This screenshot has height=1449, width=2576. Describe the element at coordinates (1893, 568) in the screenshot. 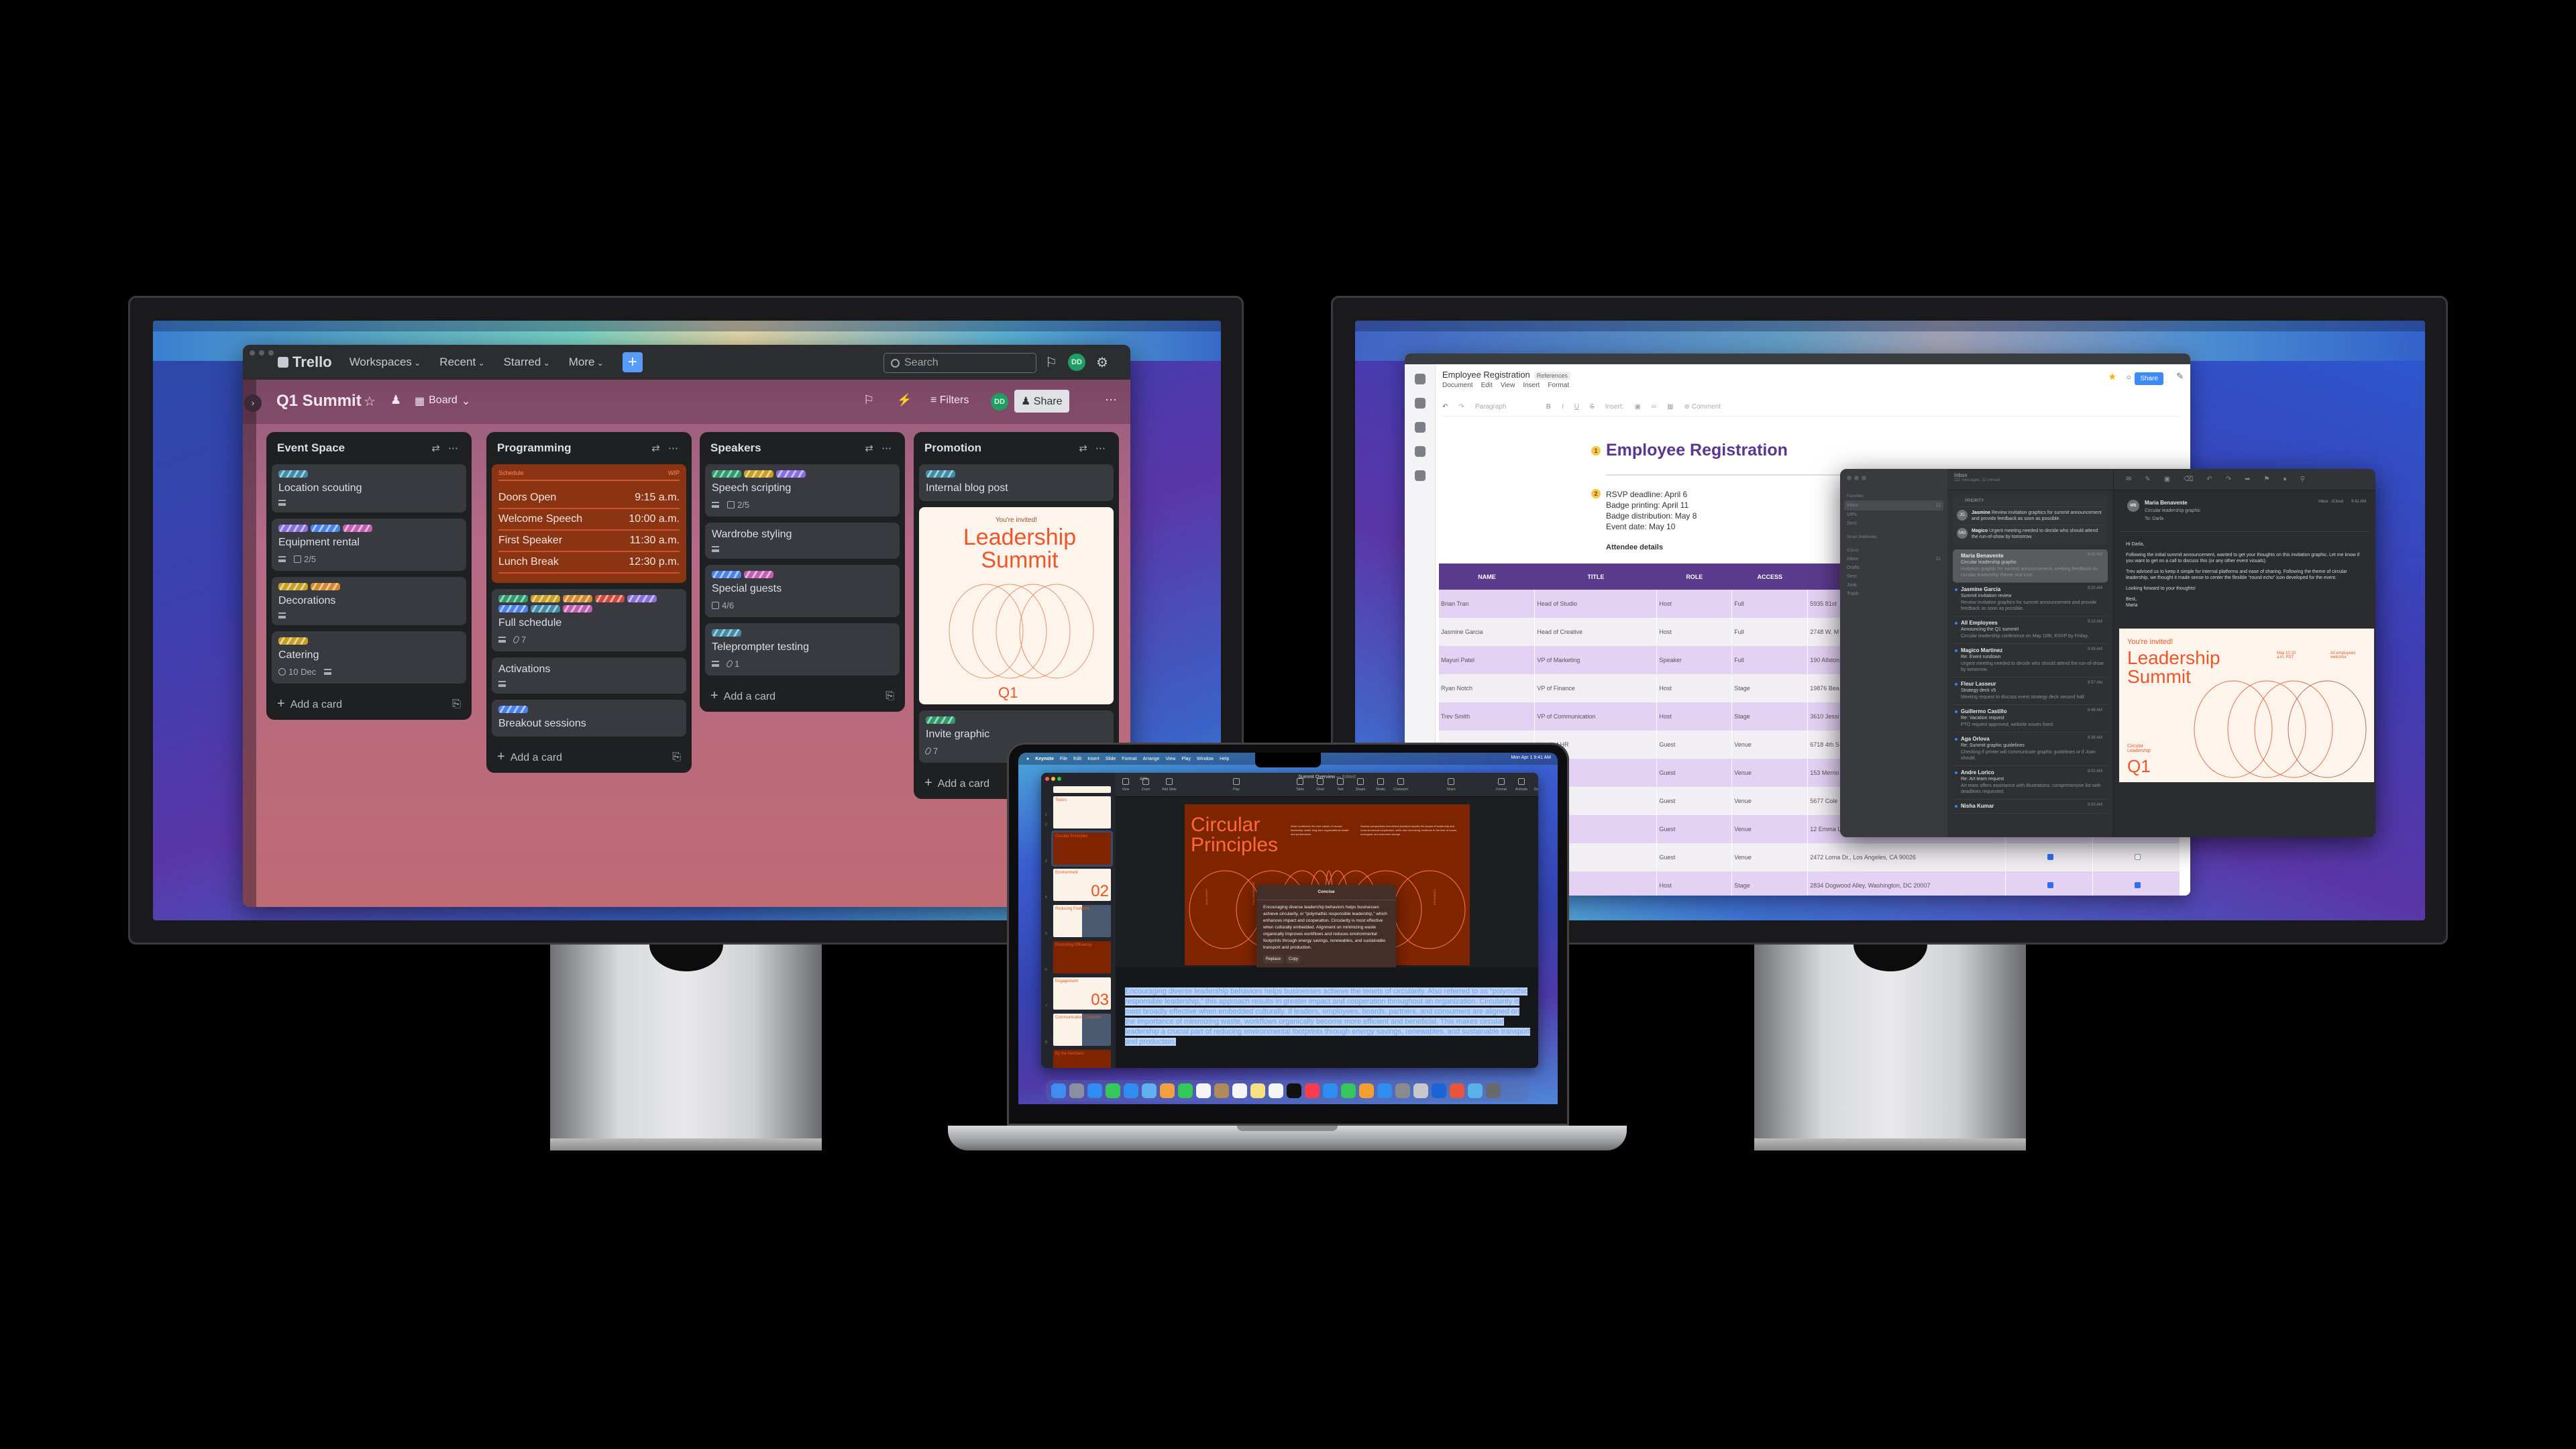

I see `mailbox-drafts: Drafts` at that location.